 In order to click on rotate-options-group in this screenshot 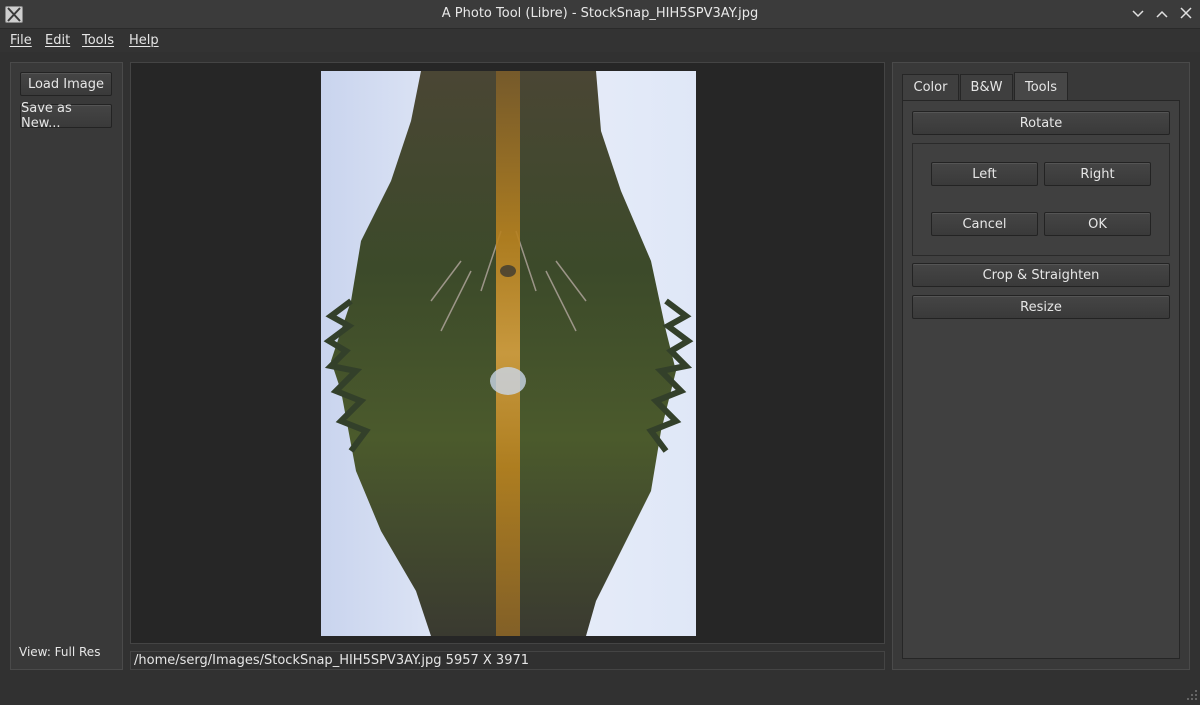, I will do `click(1041, 199)`.